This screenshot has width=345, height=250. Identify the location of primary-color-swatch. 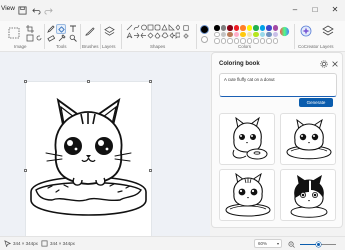
(204, 29).